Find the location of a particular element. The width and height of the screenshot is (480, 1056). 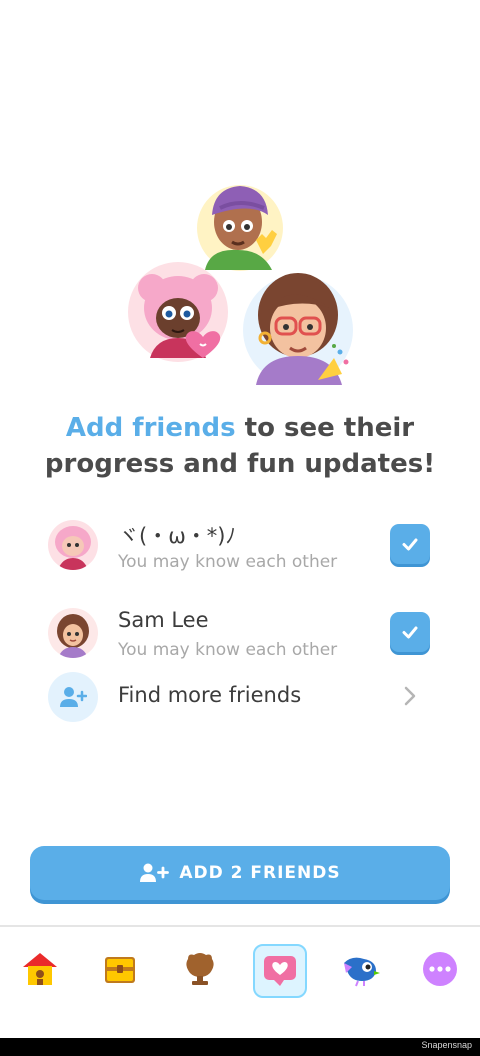

tab-friends is located at coordinates (280, 971).